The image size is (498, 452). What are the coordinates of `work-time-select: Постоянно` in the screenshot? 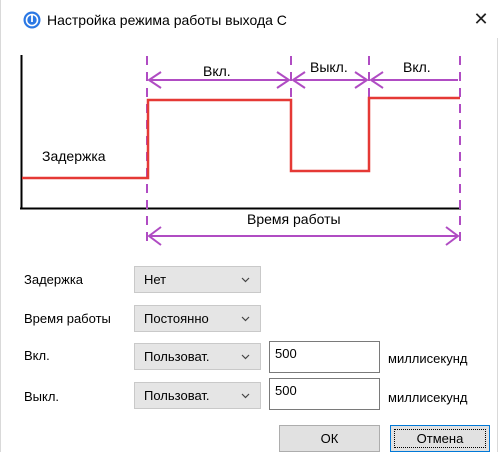 It's located at (197, 318).